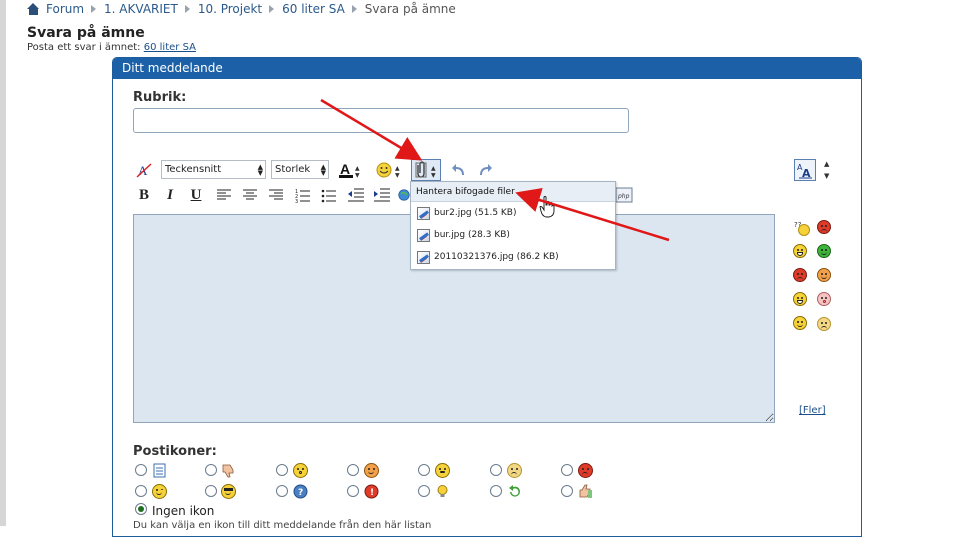  I want to click on laugh-icon, so click(800, 299).